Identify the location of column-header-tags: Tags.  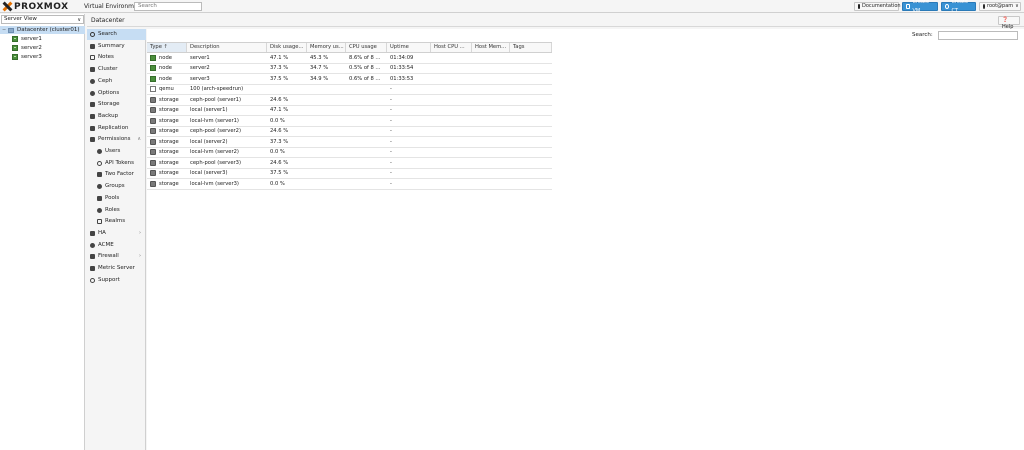
(531, 47).